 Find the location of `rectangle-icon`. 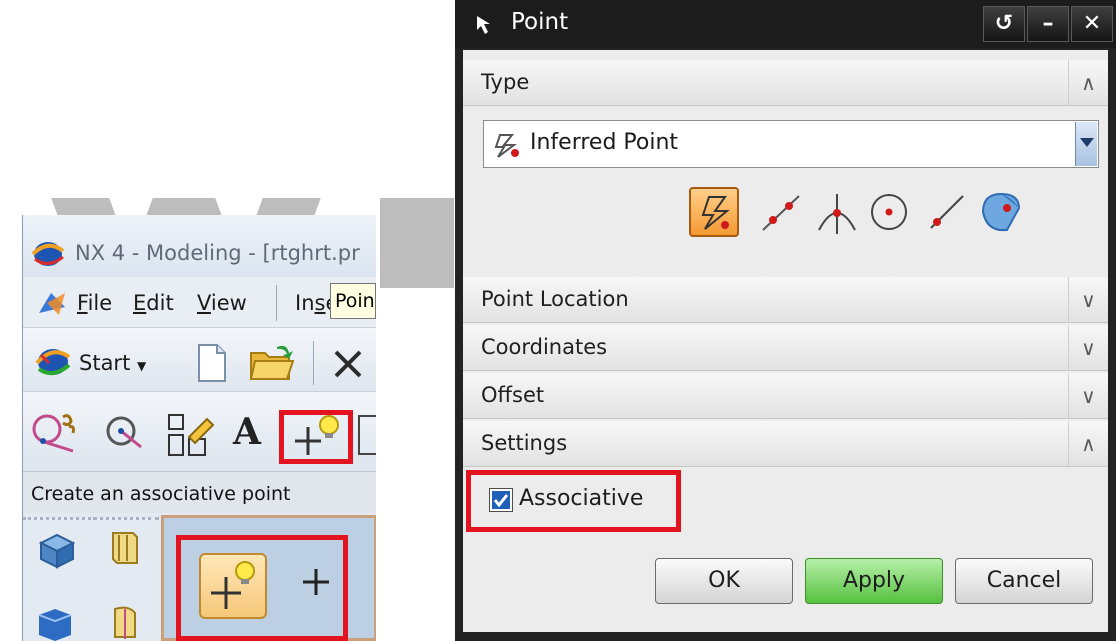

rectangle-icon is located at coordinates (367, 435).